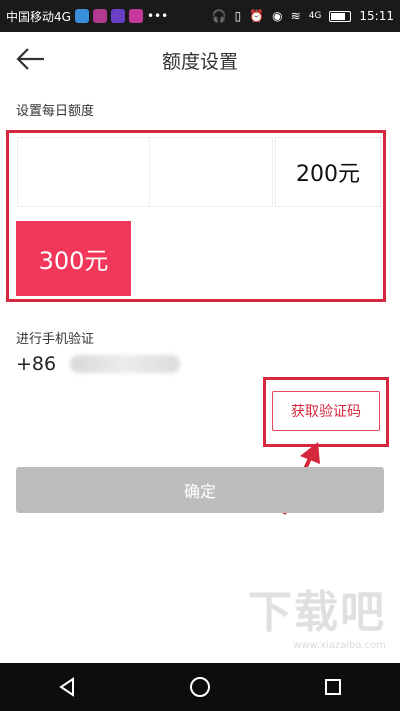 The image size is (400, 711). Describe the element at coordinates (315, 16) in the screenshot. I see `network-type: 4G` at that location.